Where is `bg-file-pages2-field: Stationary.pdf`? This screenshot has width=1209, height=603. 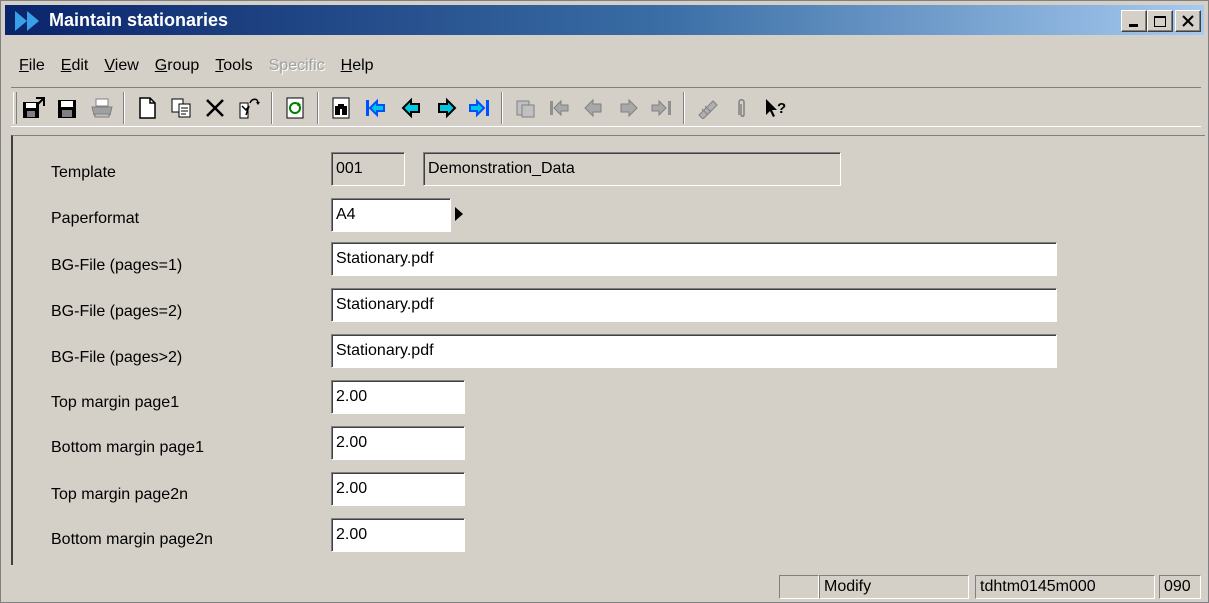 bg-file-pages2-field: Stationary.pdf is located at coordinates (694, 305).